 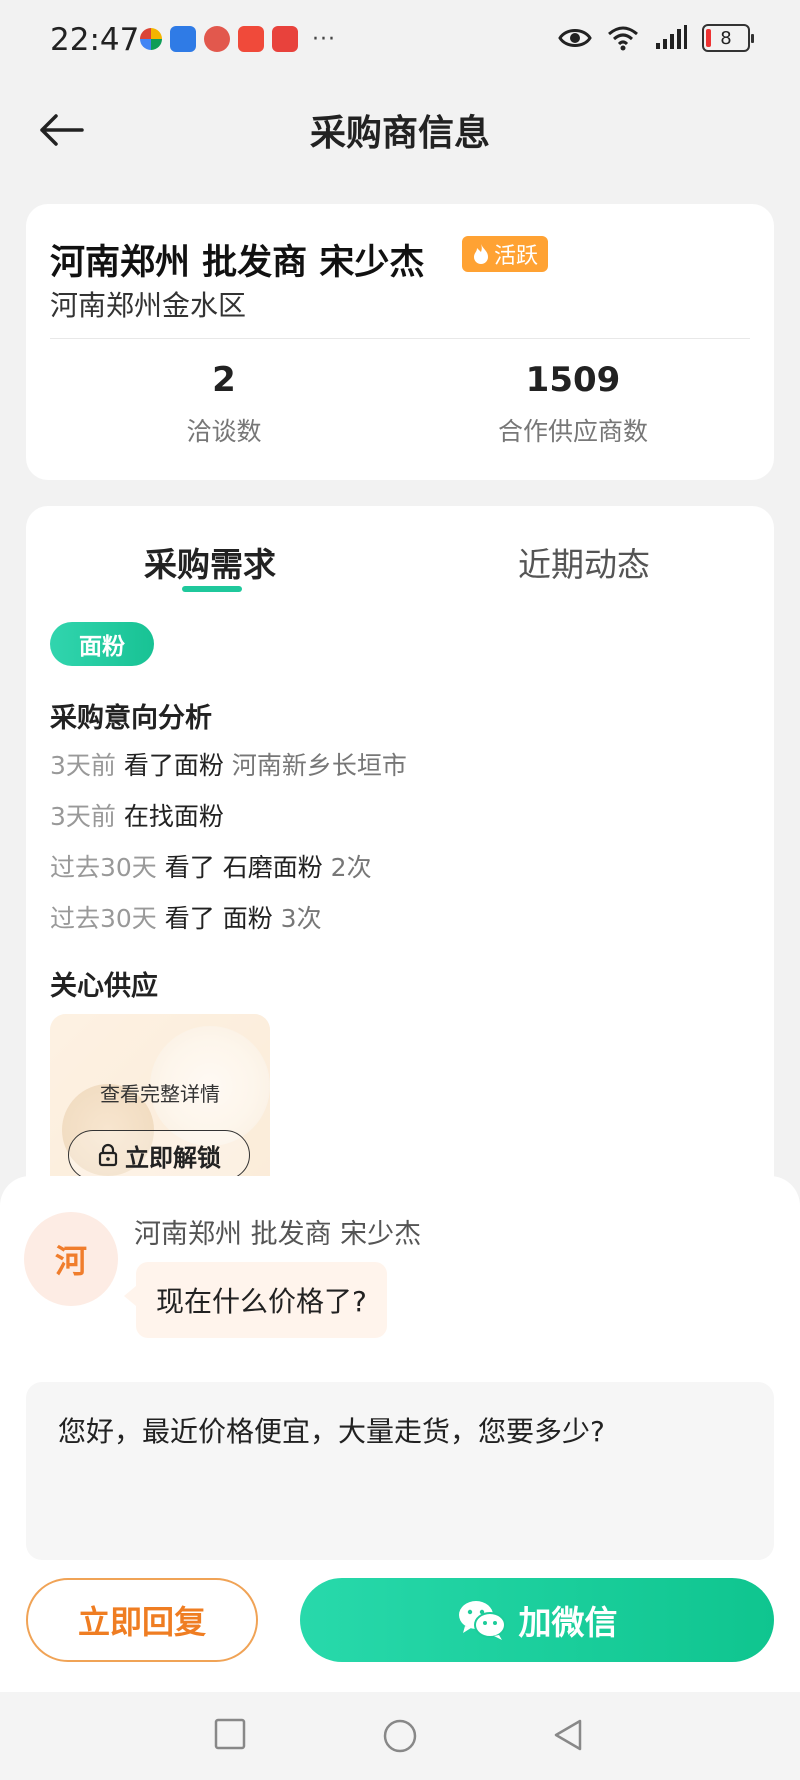 I want to click on divider, so click(x=400, y=338).